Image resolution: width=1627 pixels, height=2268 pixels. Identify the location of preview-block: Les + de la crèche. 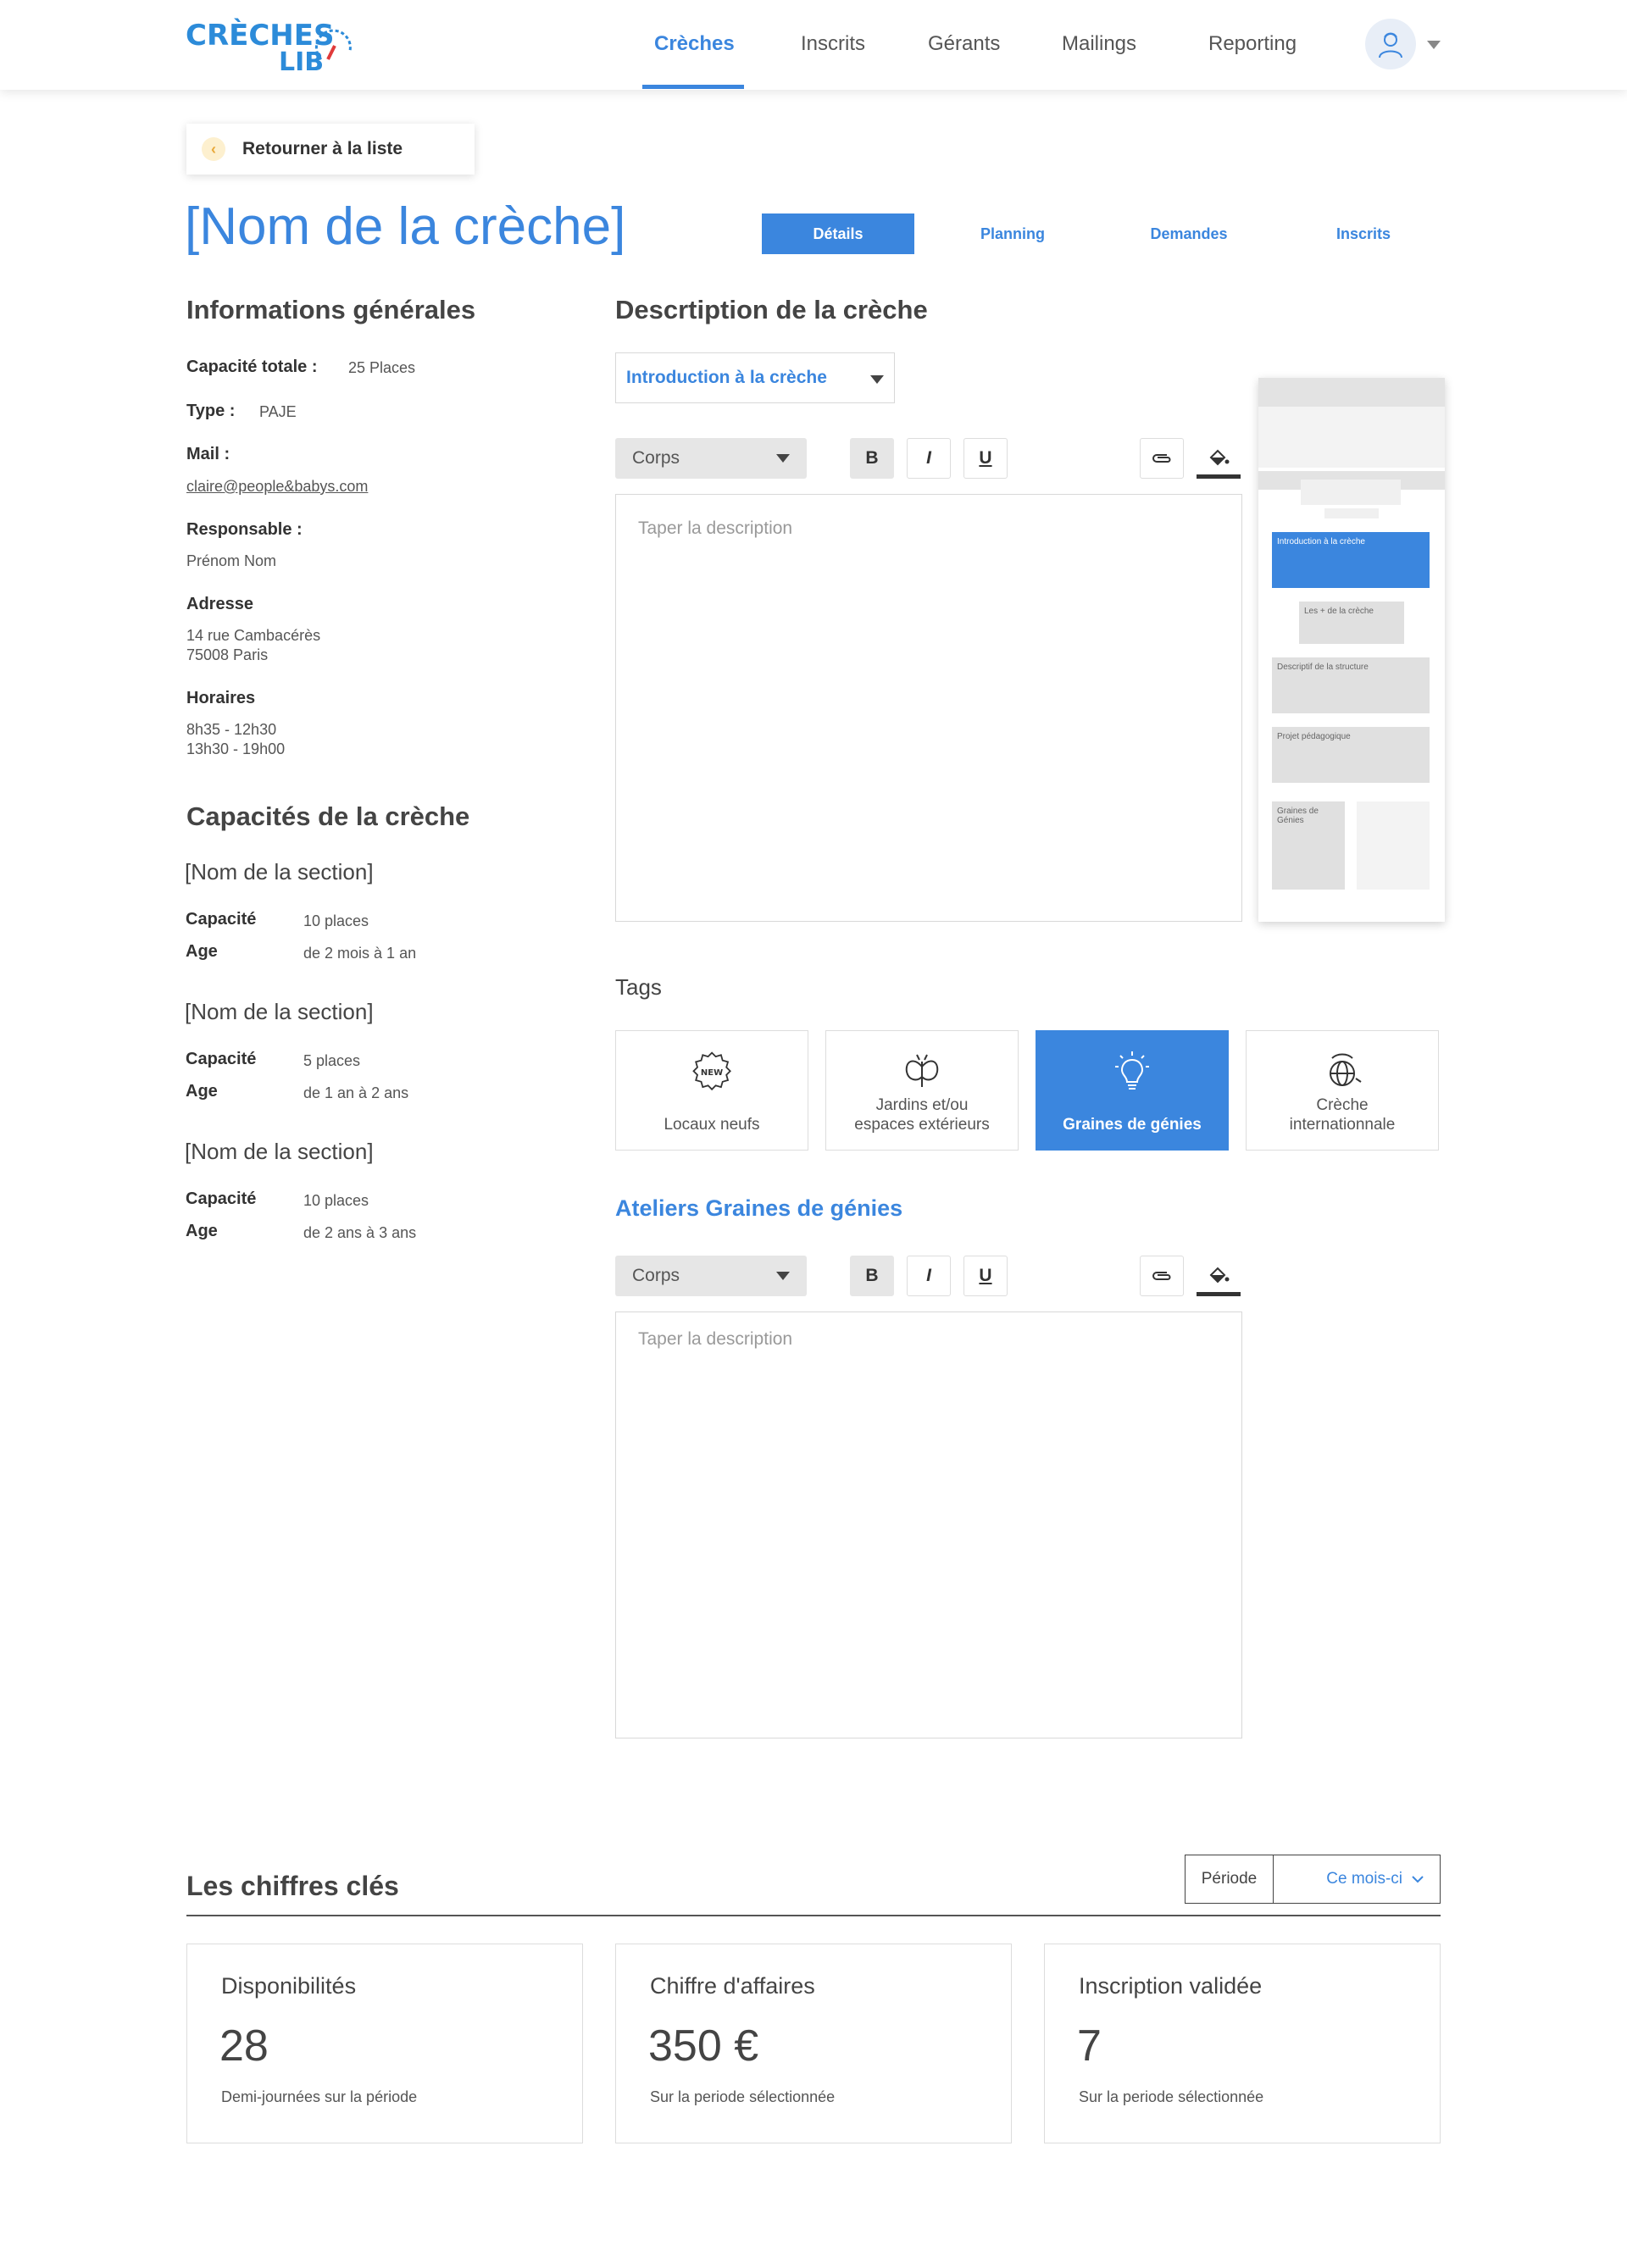
(1352, 623).